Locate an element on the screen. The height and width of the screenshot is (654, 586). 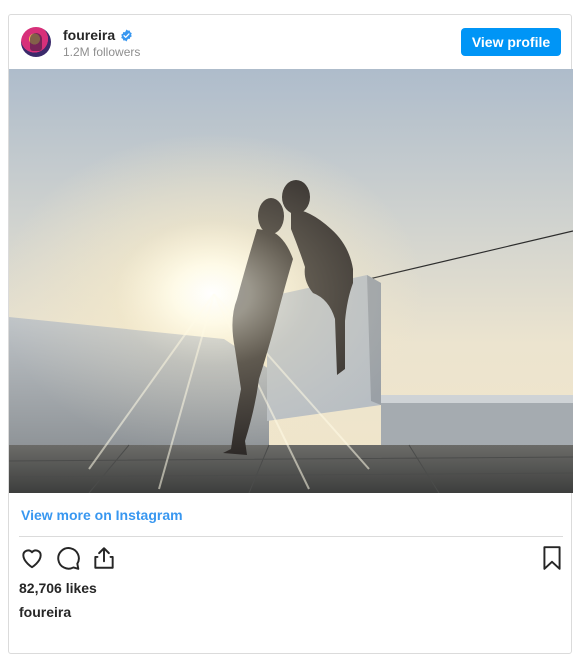
bookmark-icon is located at coordinates (552, 558).